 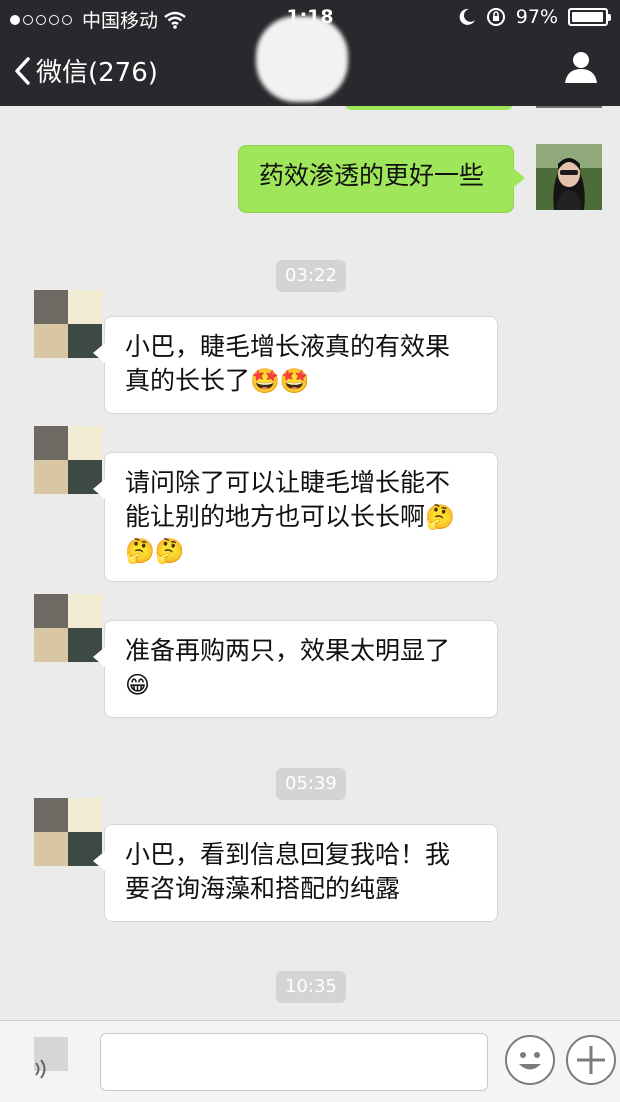 I want to click on battery-fill, so click(x=588, y=17).